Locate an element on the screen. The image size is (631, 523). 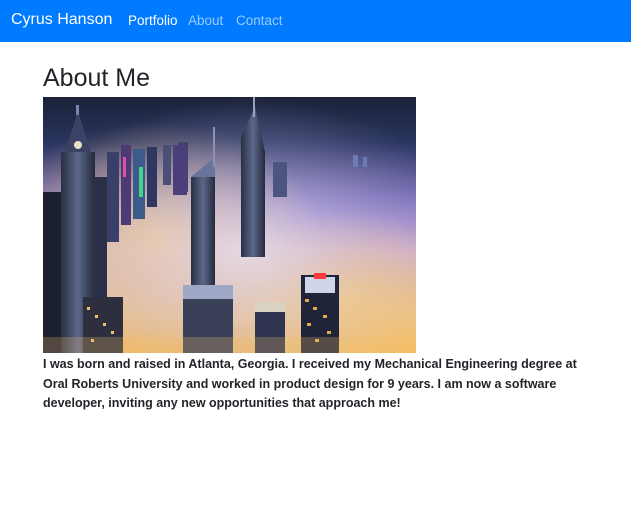
page-title: About Me is located at coordinates (97, 78).